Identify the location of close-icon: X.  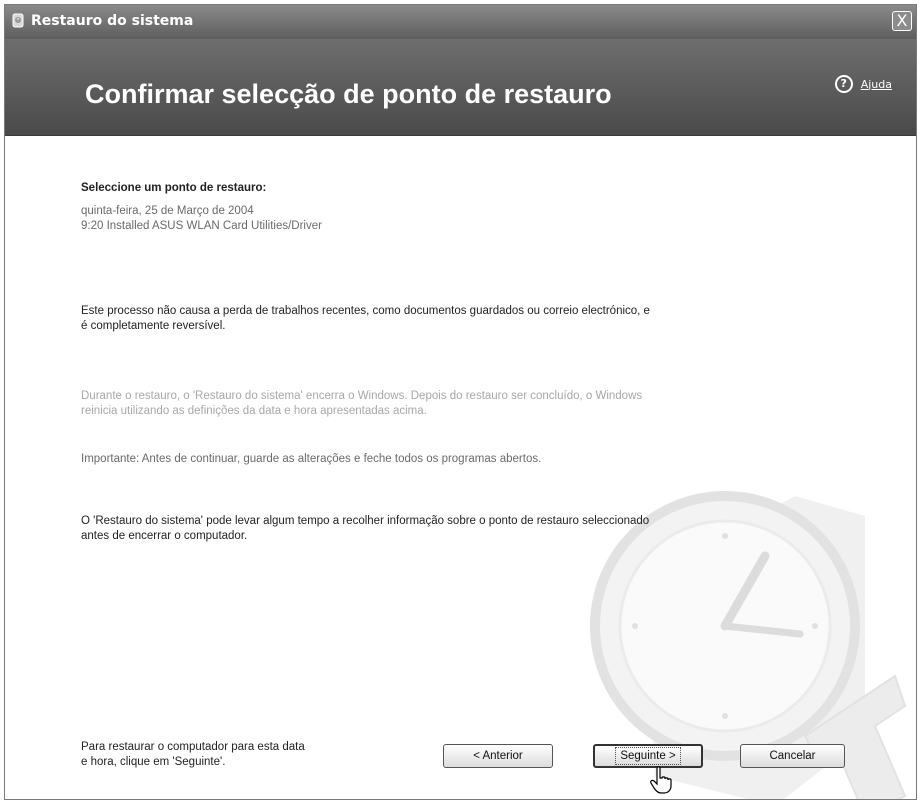
(902, 20).